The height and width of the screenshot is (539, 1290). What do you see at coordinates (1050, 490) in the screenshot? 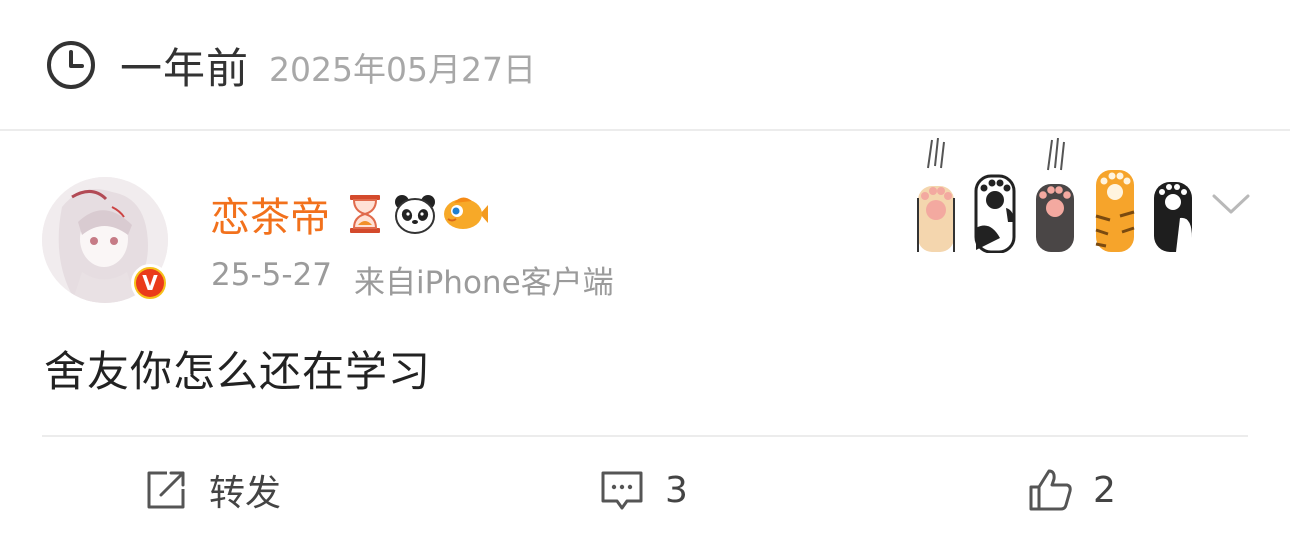
I see `thumbs-up-icon` at bounding box center [1050, 490].